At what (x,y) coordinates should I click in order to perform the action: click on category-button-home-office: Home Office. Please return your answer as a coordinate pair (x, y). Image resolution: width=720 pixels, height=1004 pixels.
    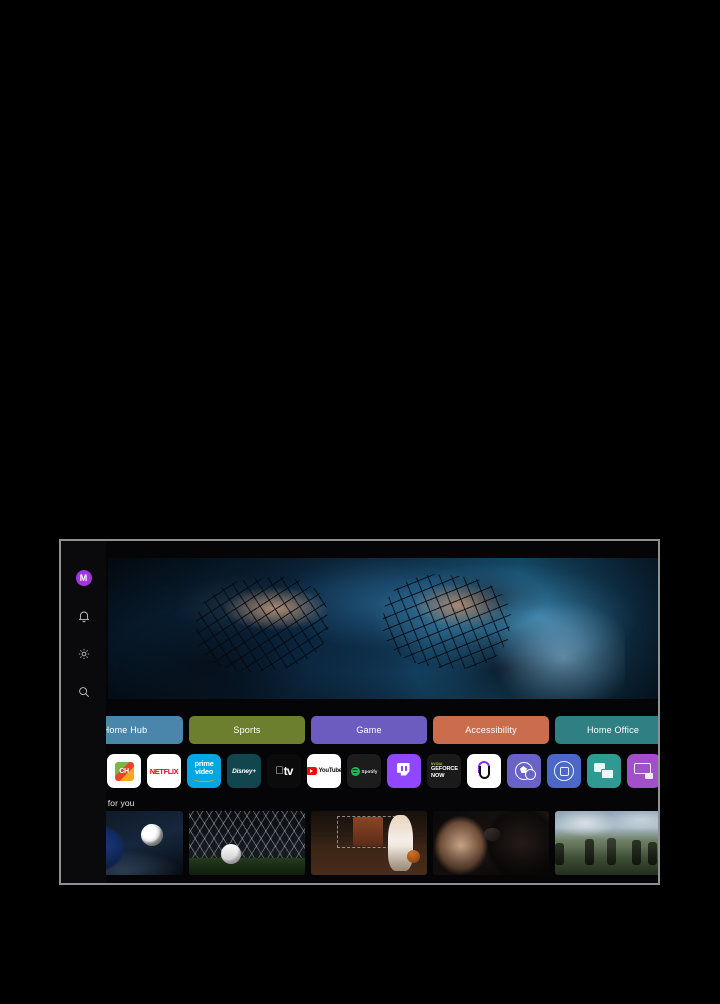
    Looking at the image, I should click on (606, 730).